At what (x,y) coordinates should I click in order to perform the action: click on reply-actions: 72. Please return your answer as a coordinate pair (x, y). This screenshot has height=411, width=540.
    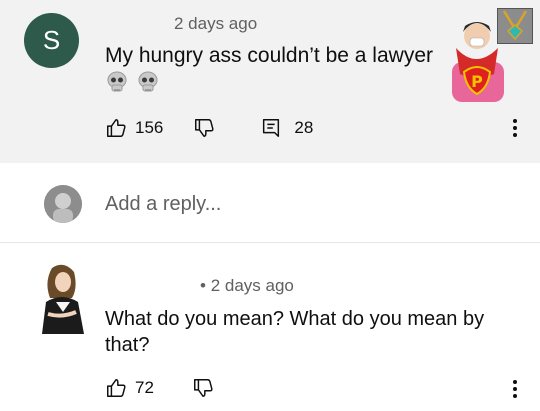
    Looking at the image, I should click on (159, 388).